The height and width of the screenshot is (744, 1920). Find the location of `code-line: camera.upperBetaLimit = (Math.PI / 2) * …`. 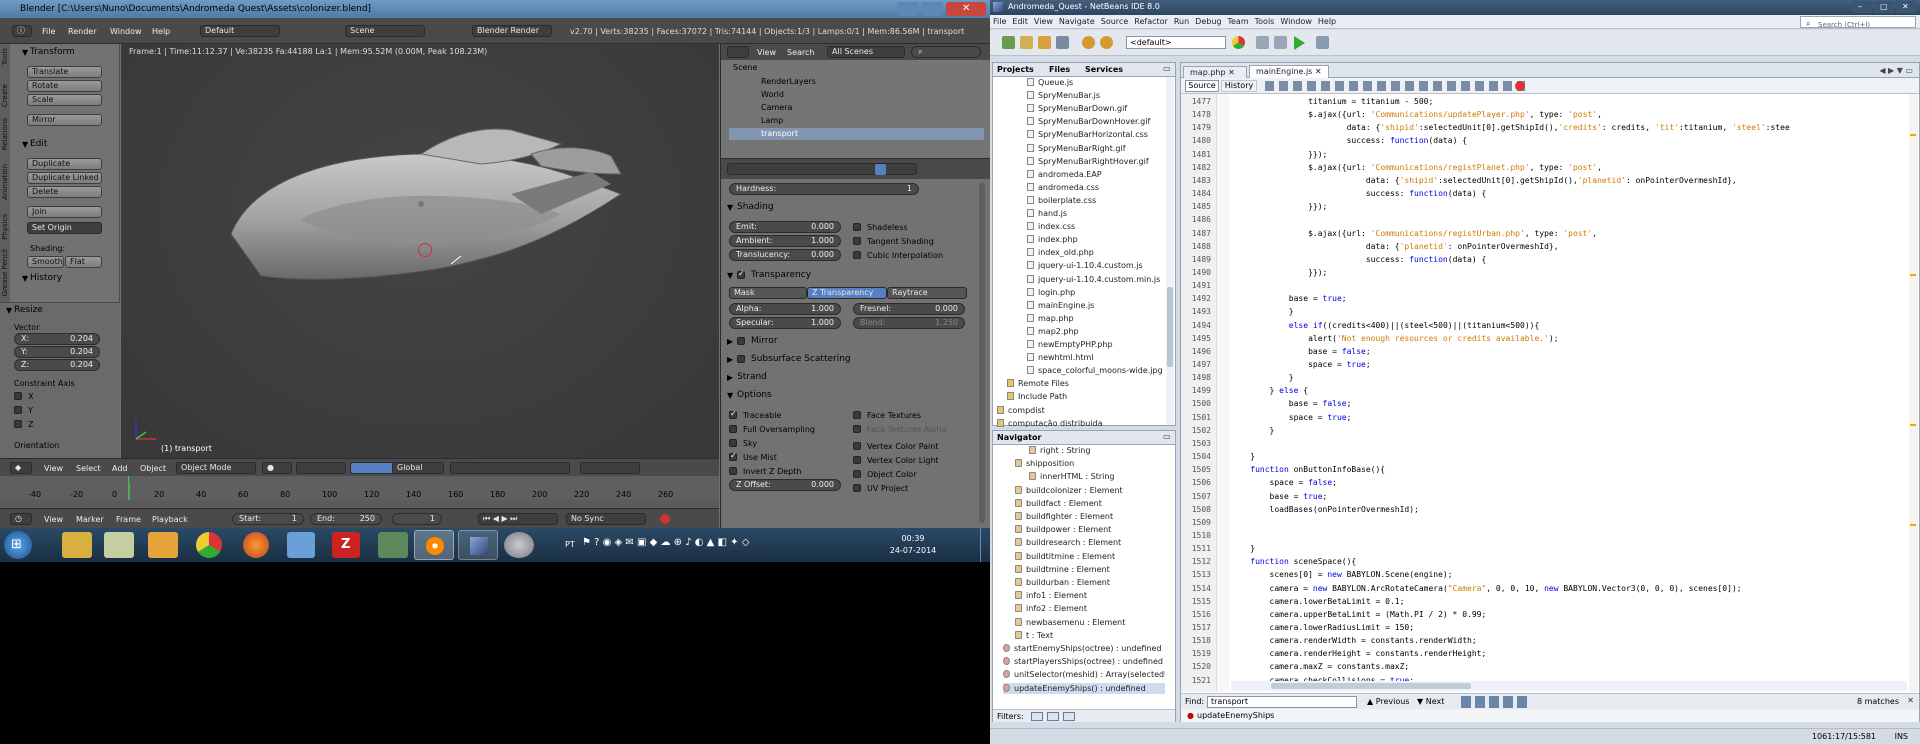

code-line: camera.upperBetaLimit = (Math.PI / 2) * … is located at coordinates (1359, 614).